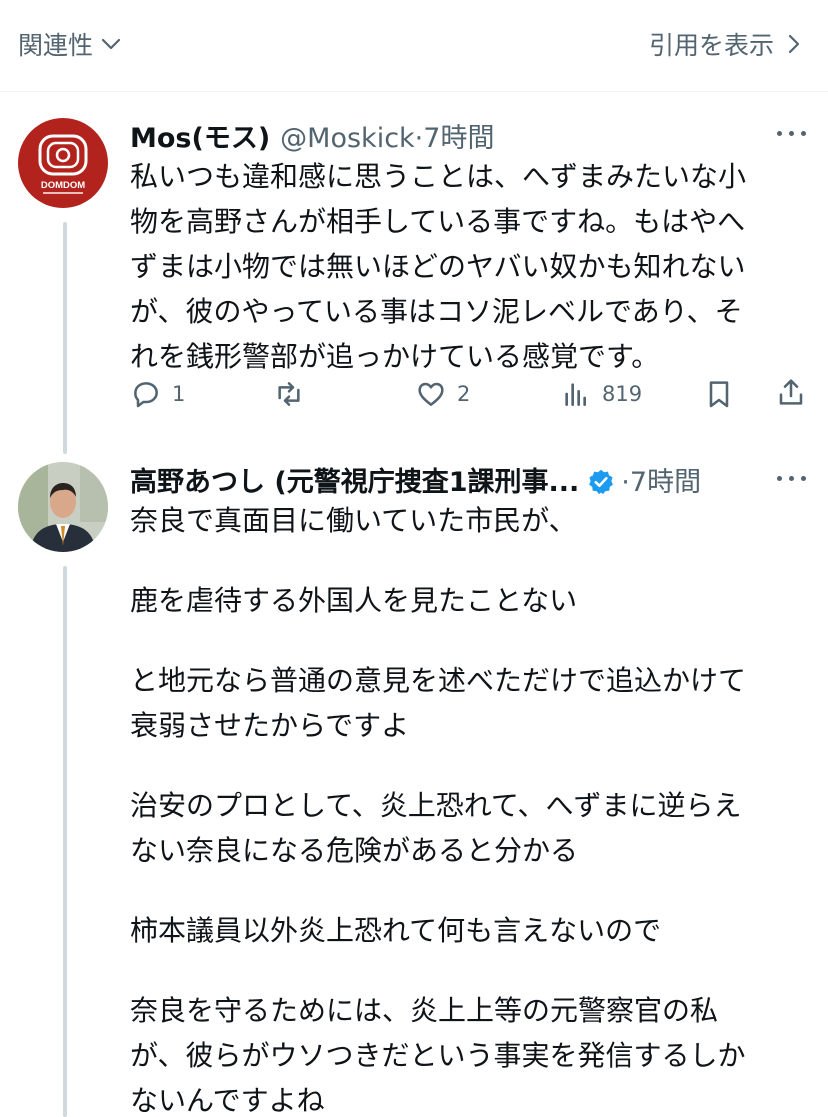 This screenshot has width=828, height=1117. What do you see at coordinates (438, 266) in the screenshot?
I see `text-line: ずまは小物では無いほどのヤバい奴かも知れない` at bounding box center [438, 266].